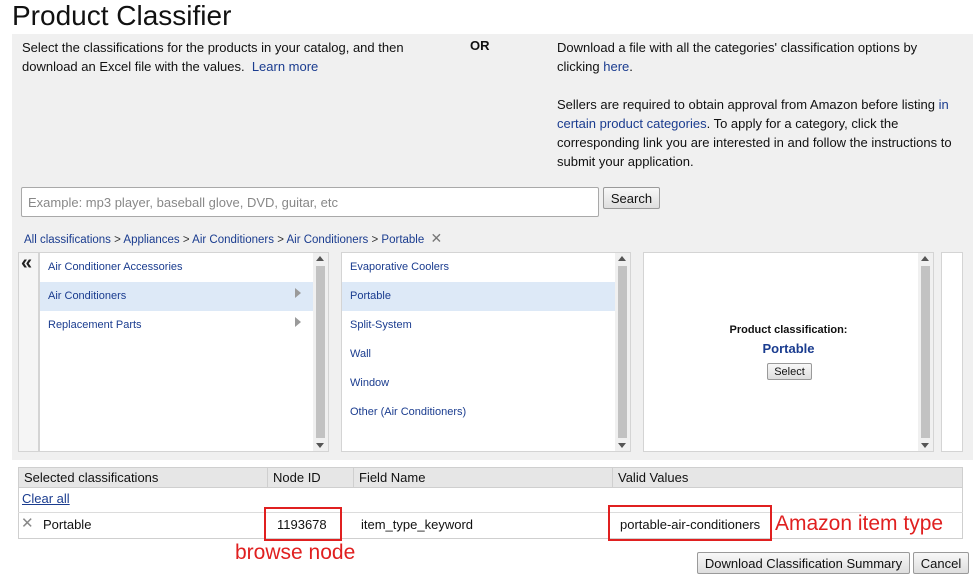  I want to click on search-button: Search, so click(631, 198).